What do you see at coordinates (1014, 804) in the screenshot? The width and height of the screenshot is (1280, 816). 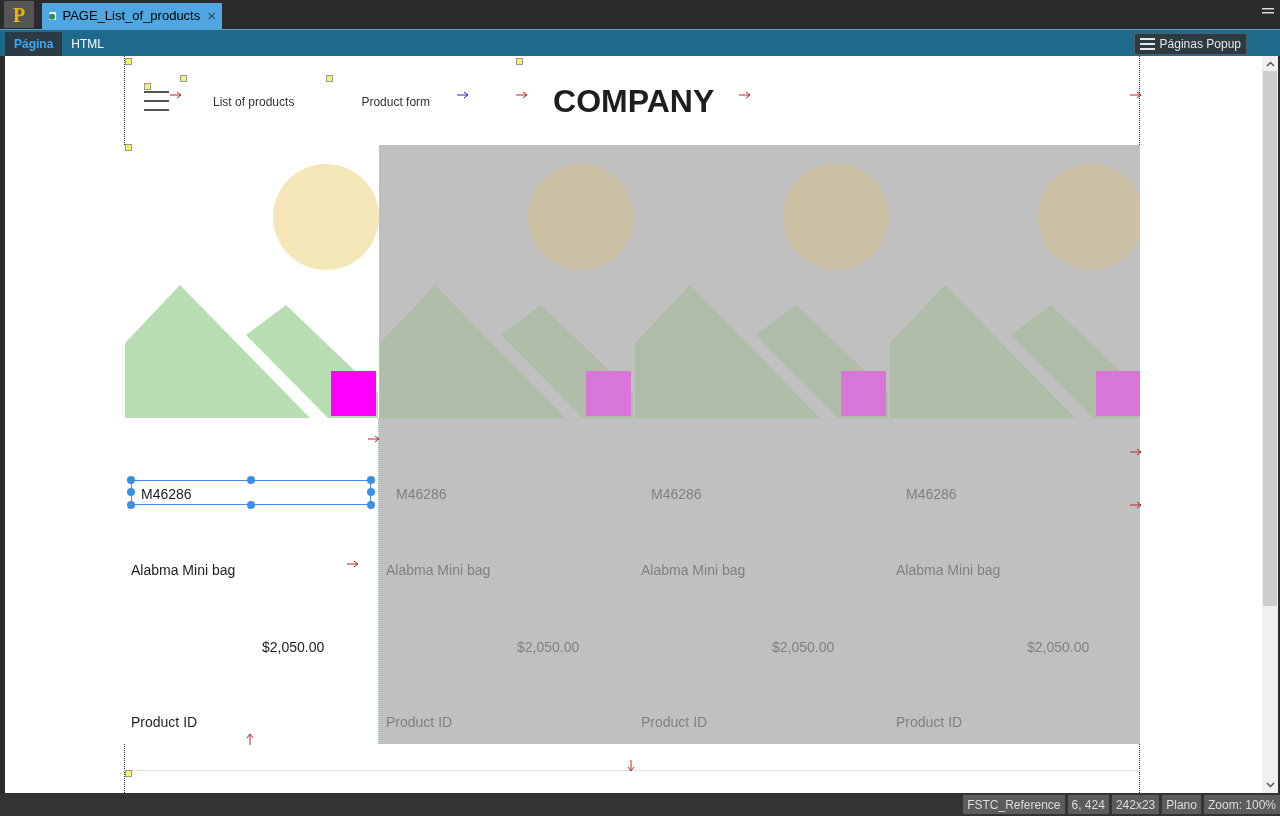 I see `status-field: FSTC_Reference` at bounding box center [1014, 804].